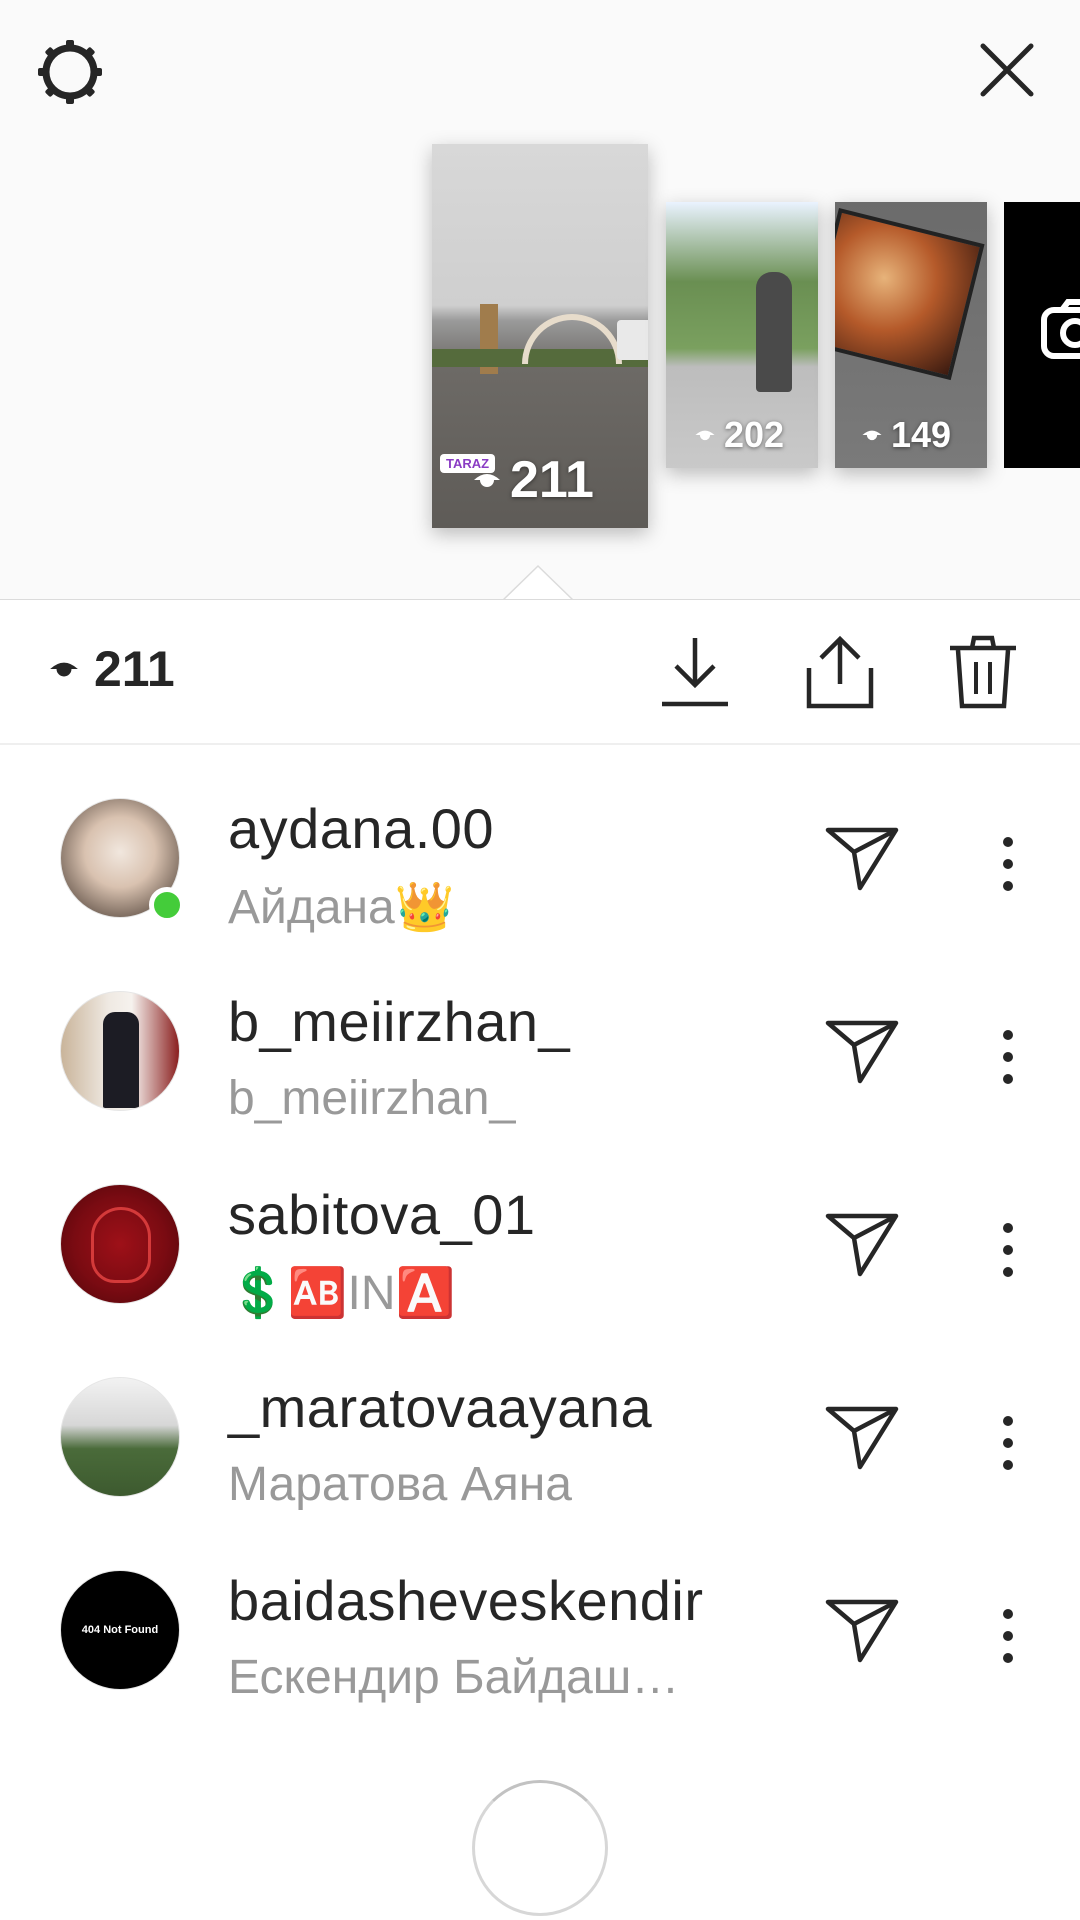 The width and height of the screenshot is (1080, 1920). What do you see at coordinates (440, 1407) in the screenshot?
I see `viewer-username: _maratovaayana` at bounding box center [440, 1407].